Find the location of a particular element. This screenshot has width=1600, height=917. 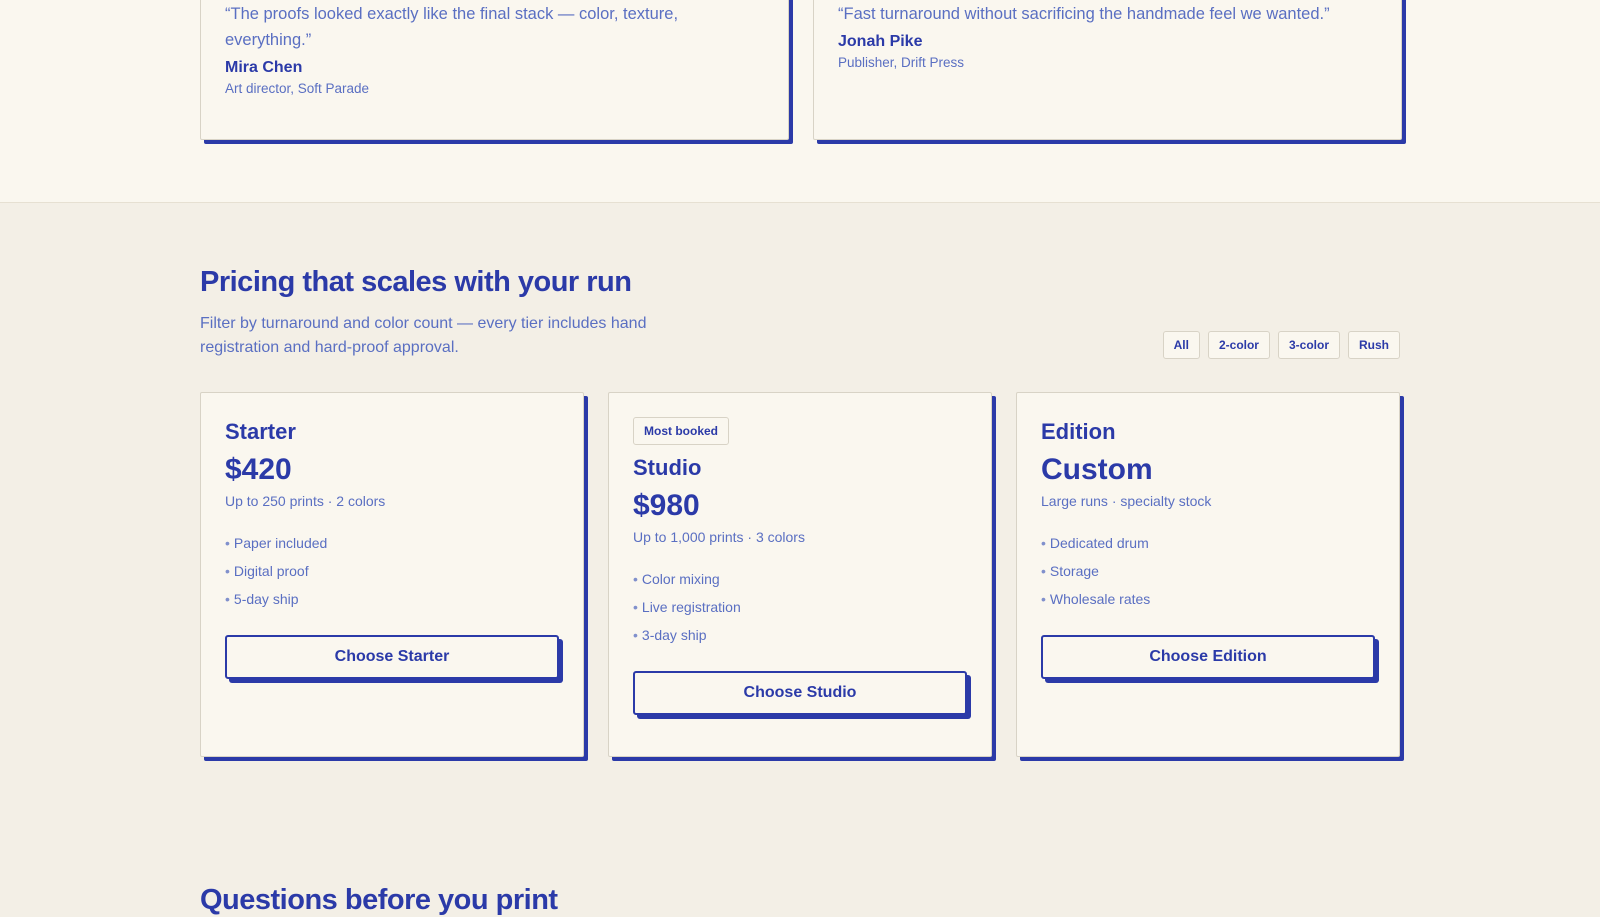

list-item: • Digital proof is located at coordinates (392, 571).